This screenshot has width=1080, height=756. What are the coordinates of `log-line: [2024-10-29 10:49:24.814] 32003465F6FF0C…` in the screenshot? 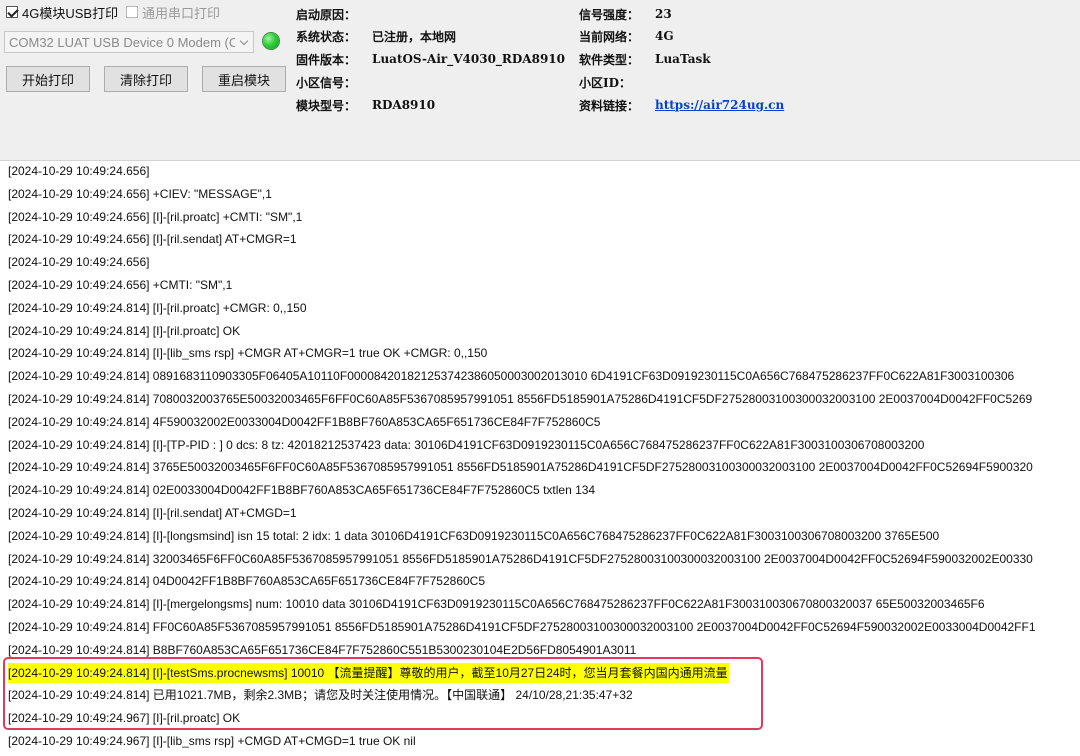 It's located at (520, 559).